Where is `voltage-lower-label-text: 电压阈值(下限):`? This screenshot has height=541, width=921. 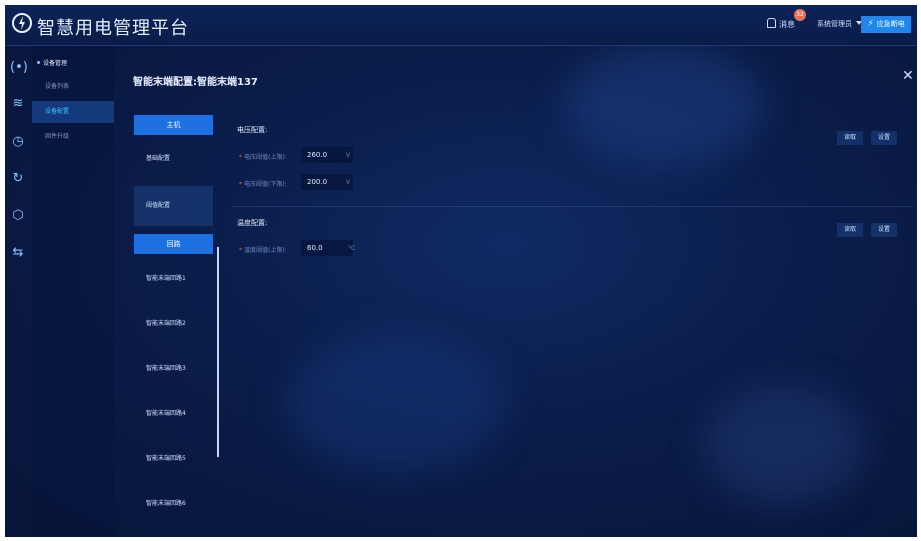 voltage-lower-label-text: 电压阈值(下限): is located at coordinates (265, 184).